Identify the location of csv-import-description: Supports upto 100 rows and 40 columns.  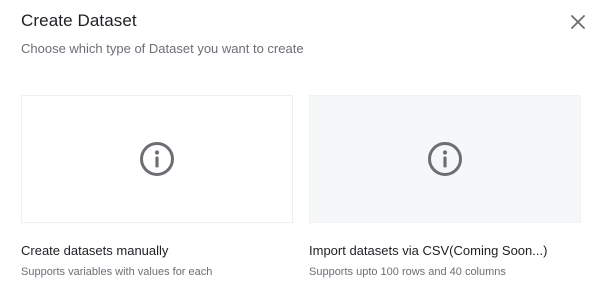
(407, 272).